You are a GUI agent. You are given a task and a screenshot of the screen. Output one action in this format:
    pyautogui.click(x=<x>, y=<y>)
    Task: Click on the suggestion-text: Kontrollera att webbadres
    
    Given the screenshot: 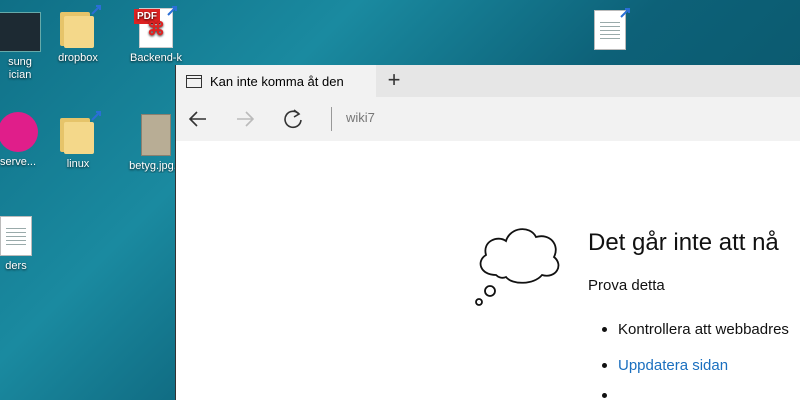 What is the action you would take?
    pyautogui.click(x=703, y=329)
    